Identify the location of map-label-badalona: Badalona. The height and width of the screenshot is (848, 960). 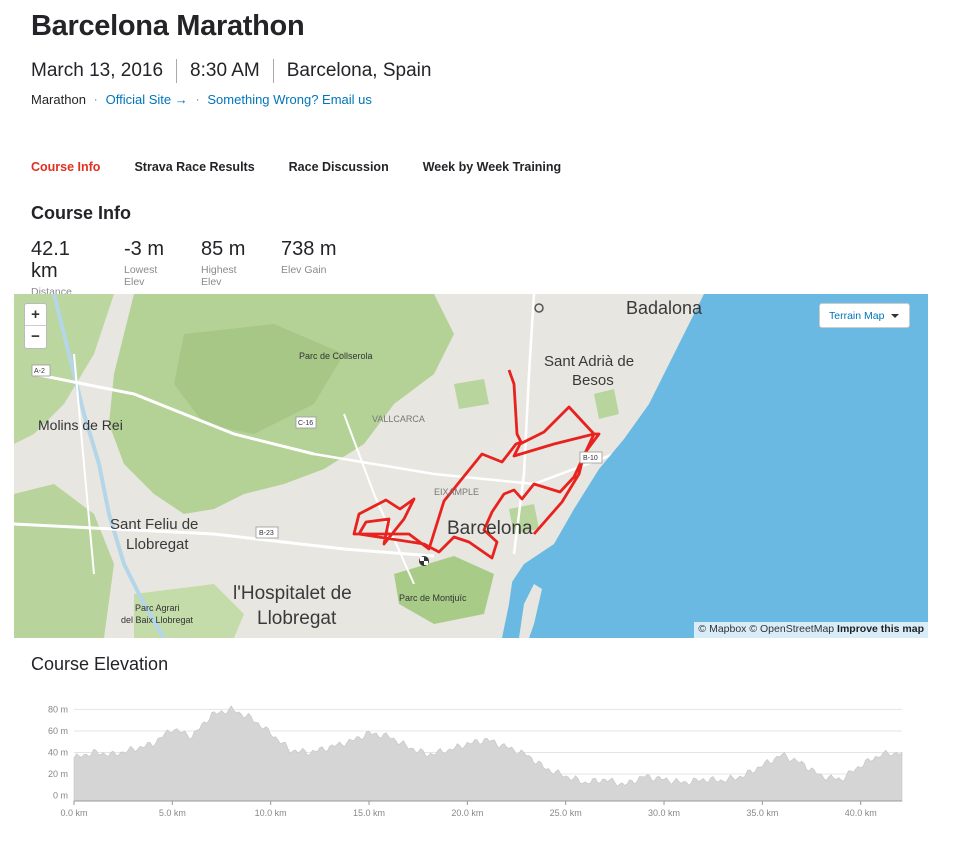
(664, 308).